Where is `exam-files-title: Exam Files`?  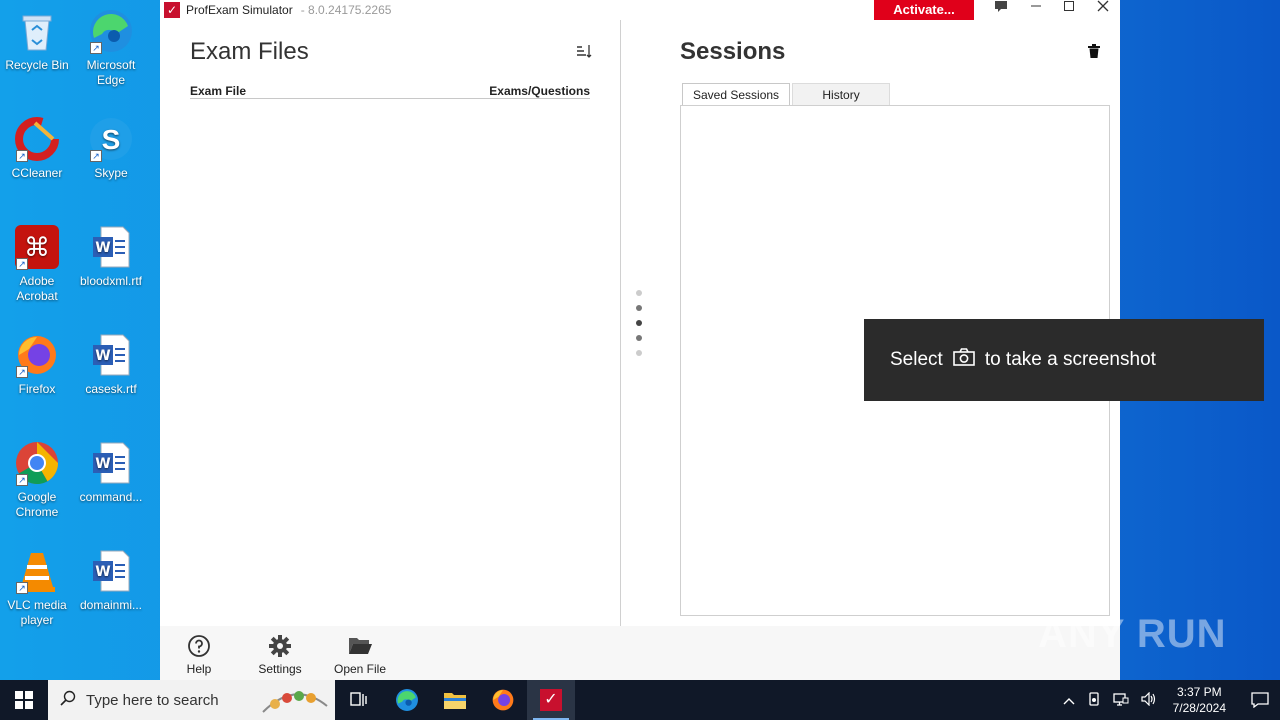
exam-files-title: Exam Files is located at coordinates (249, 51).